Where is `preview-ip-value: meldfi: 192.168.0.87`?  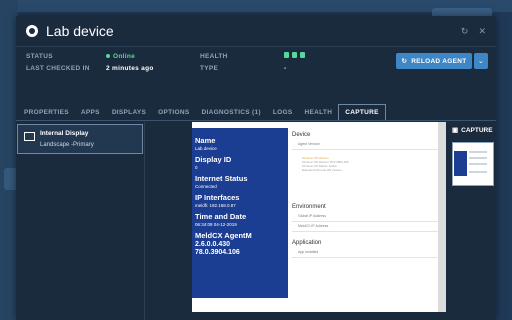
preview-ip-value: meldfi: 192.168.0.87 is located at coordinates (215, 205).